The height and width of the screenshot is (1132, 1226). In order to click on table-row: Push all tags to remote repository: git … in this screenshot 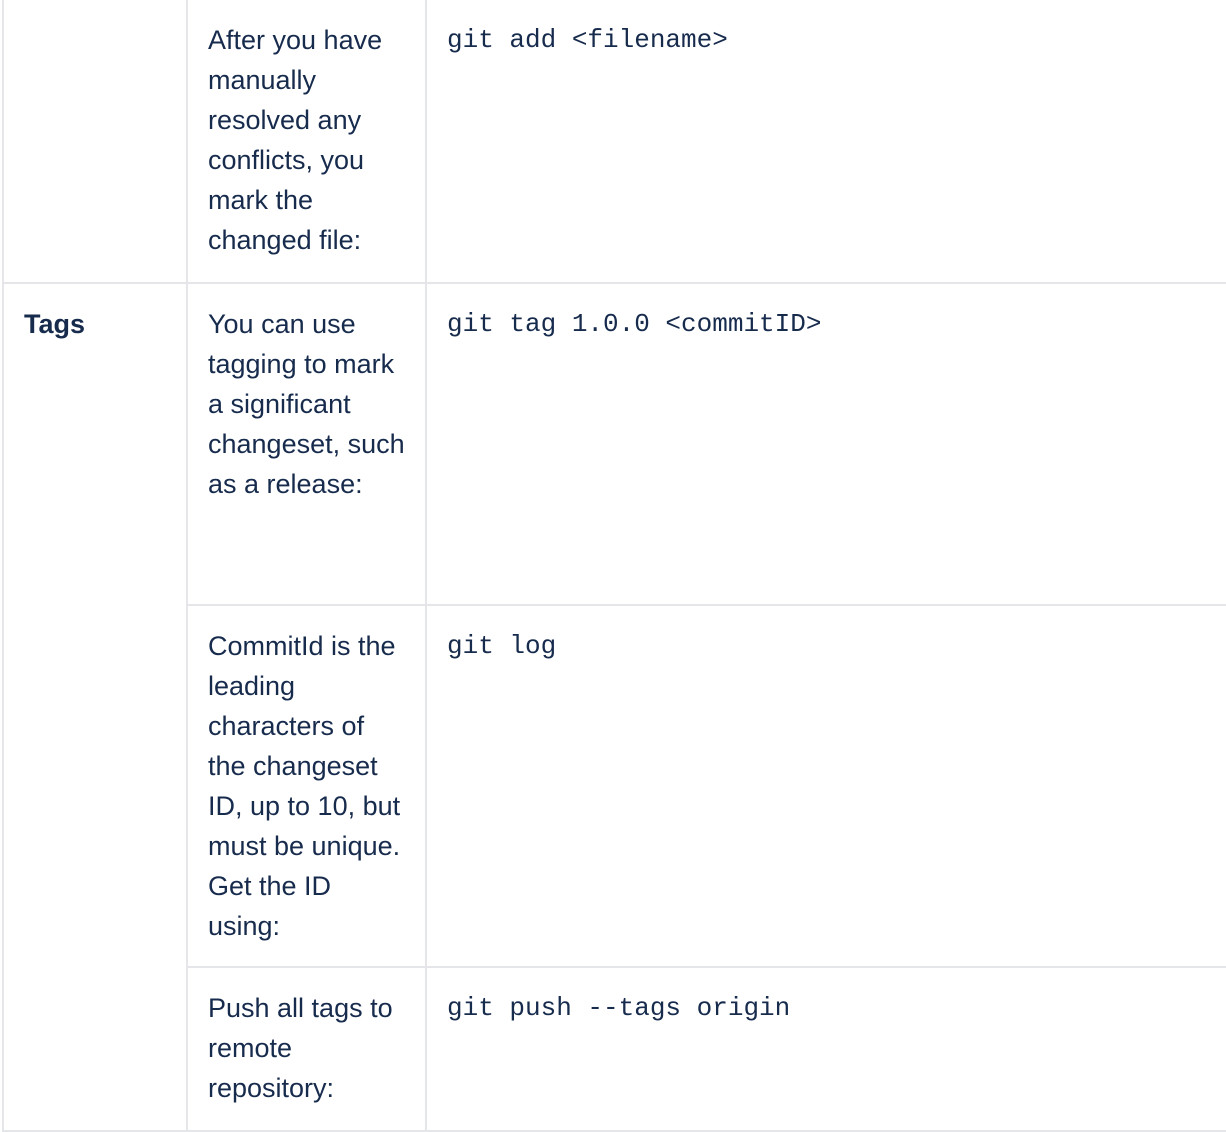, I will do `click(614, 1049)`.